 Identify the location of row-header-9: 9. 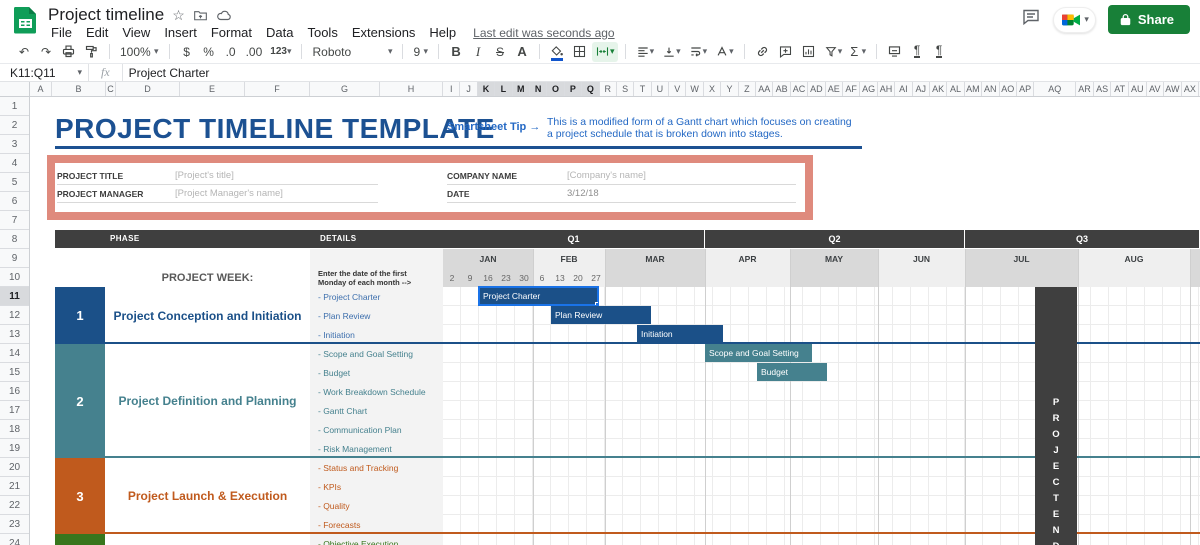
(14, 258).